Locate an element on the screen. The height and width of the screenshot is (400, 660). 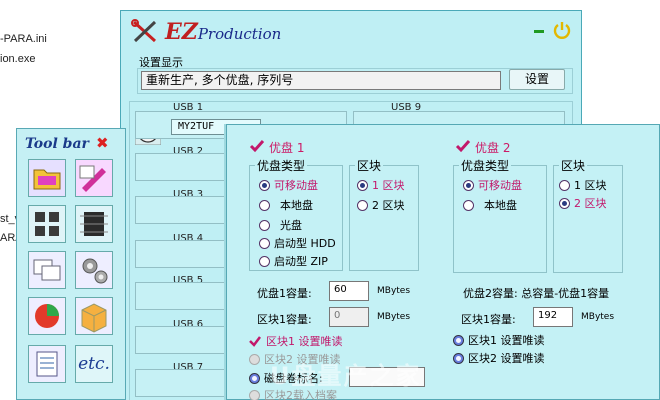
disk-2-capacity-text: 优盘2容量: 总容量-优盘1容量 is located at coordinates (536, 293).